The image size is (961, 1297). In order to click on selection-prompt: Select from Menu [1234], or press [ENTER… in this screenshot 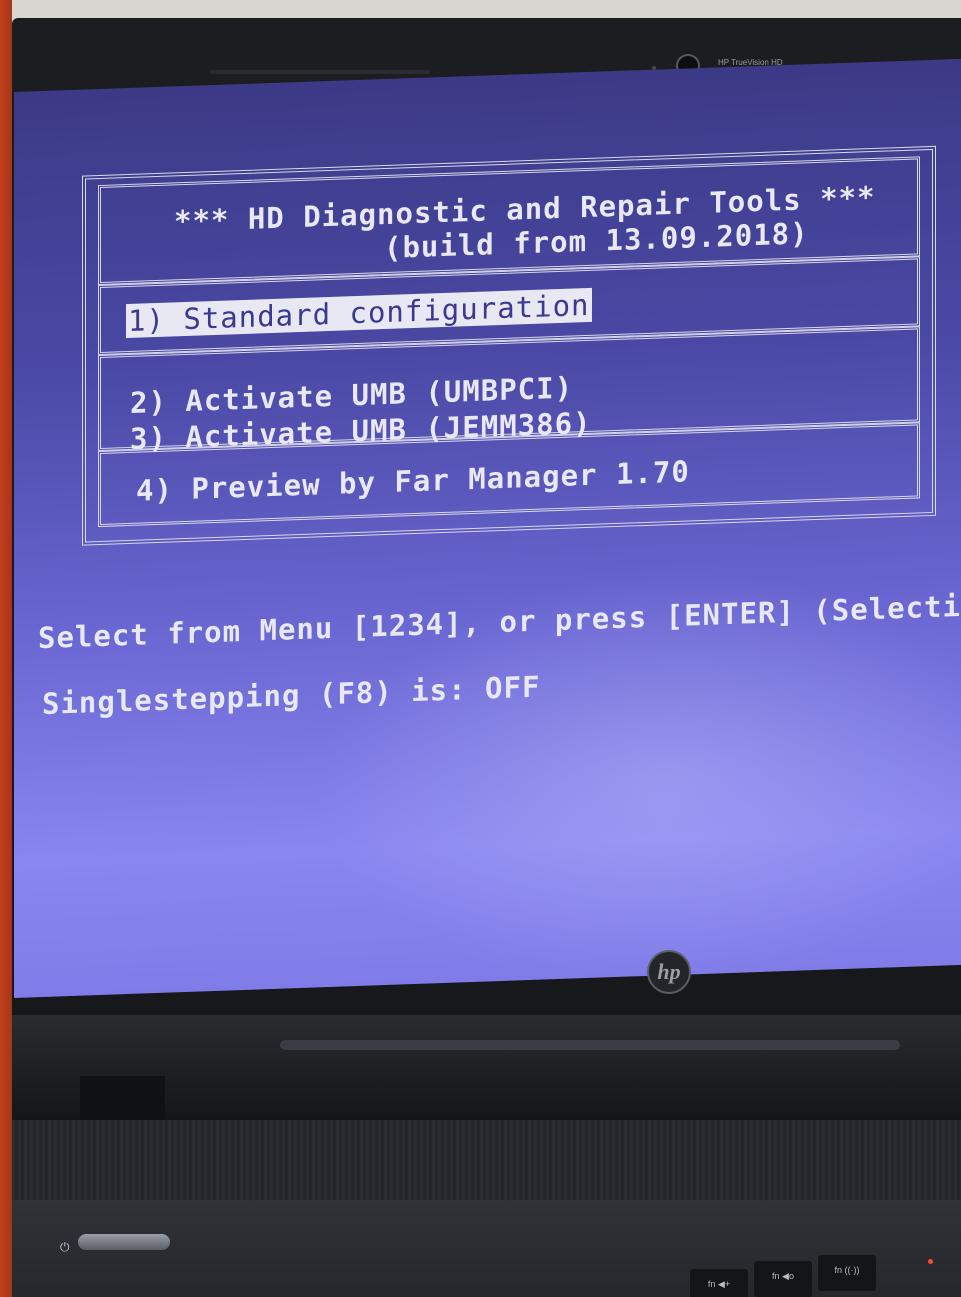, I will do `click(499, 620)`.